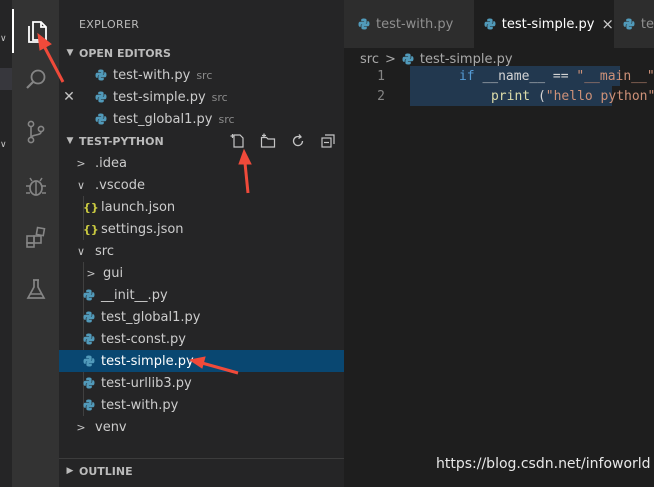  I want to click on code-line: 2 print ("hello python"), so click(499, 96).